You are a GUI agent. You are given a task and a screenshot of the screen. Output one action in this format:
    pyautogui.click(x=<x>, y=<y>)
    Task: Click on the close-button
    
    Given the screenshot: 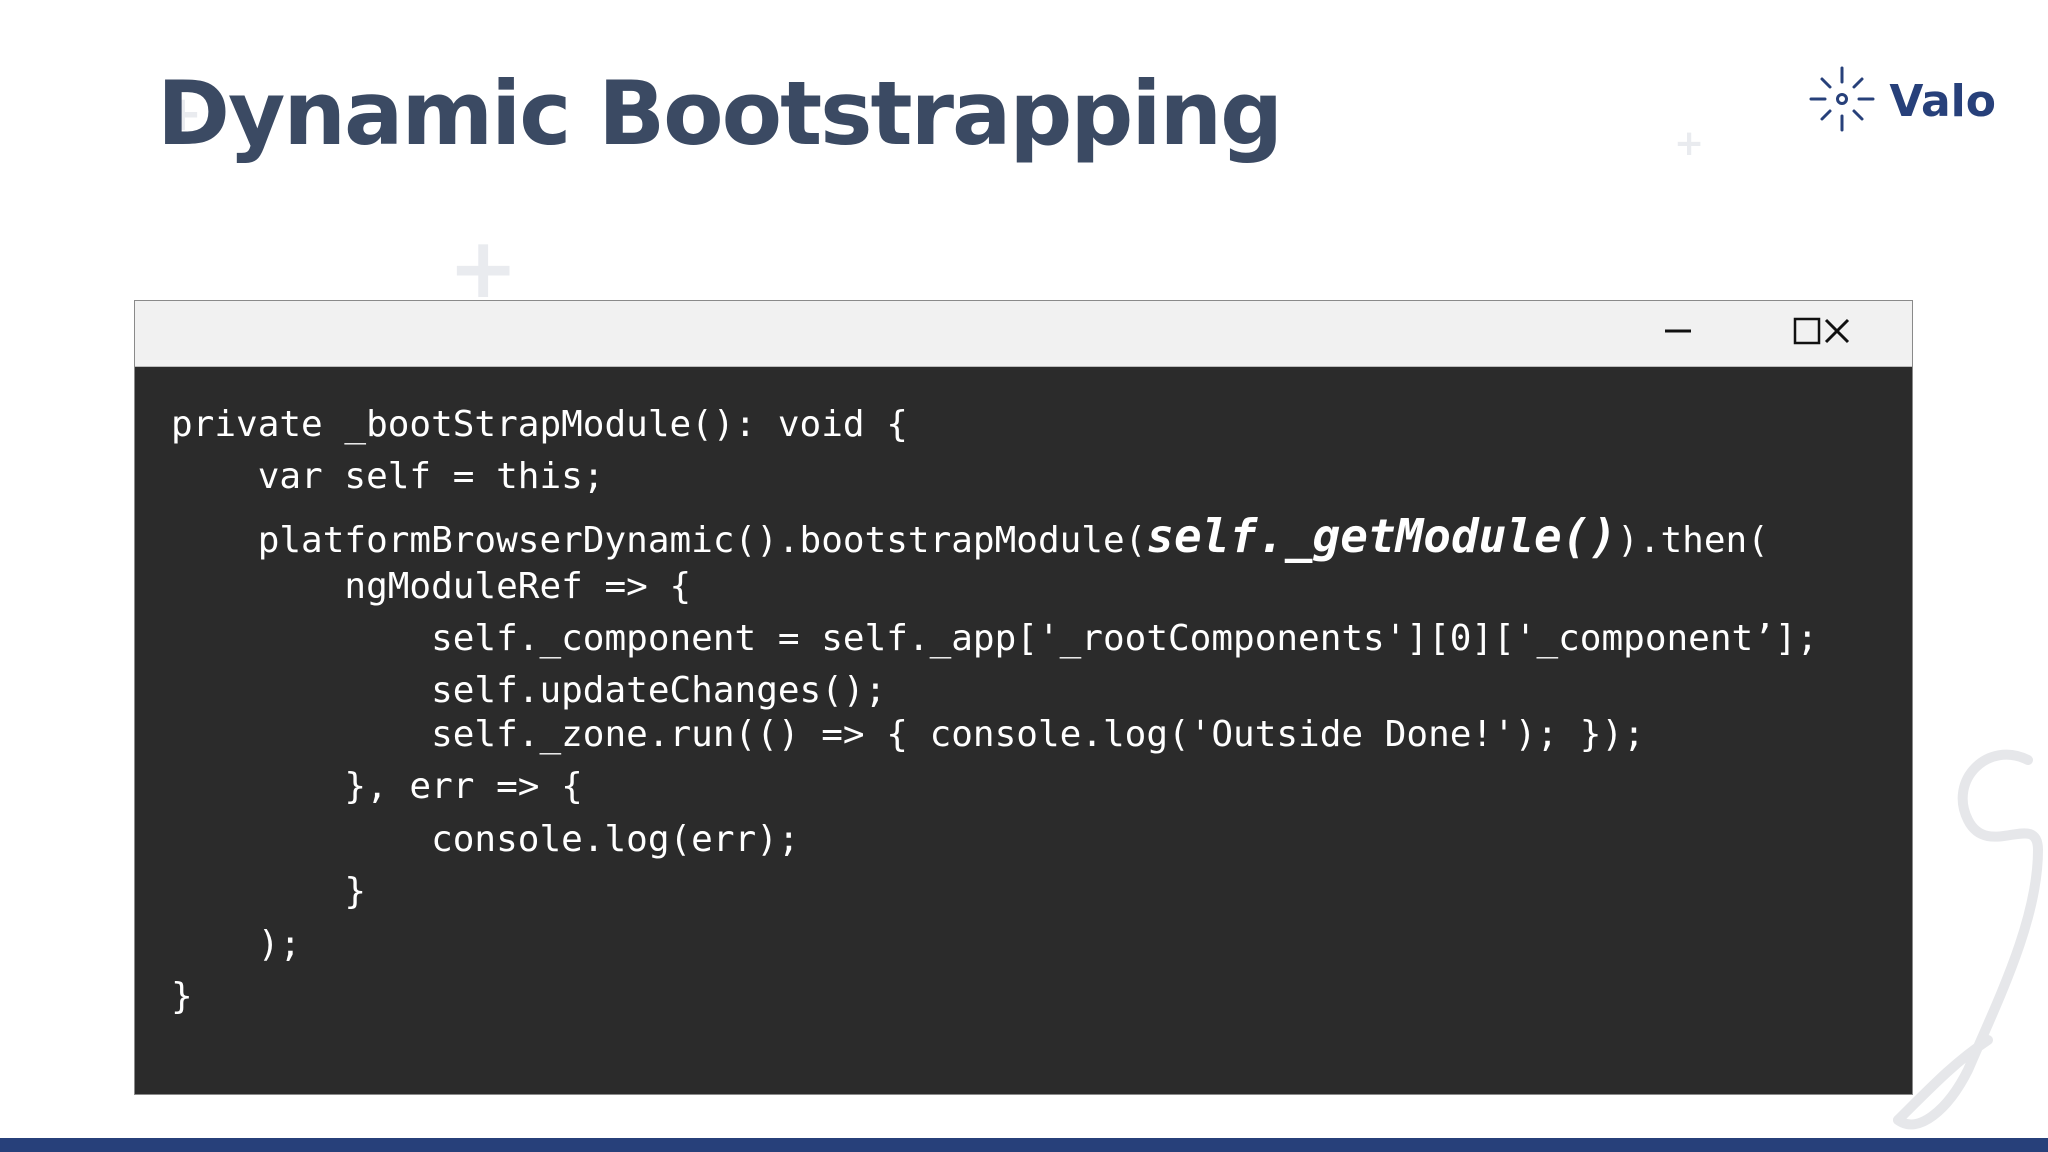 What is the action you would take?
    pyautogui.click(x=1837, y=333)
    